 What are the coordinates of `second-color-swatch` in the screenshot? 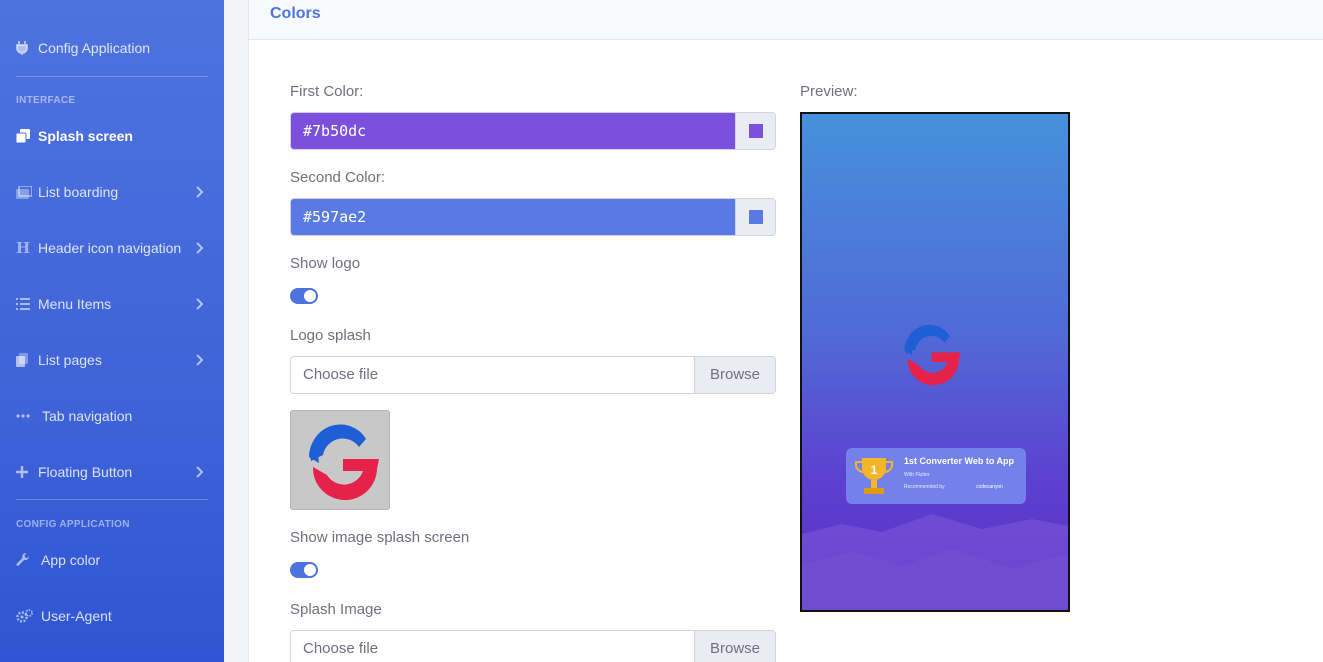 It's located at (755, 217).